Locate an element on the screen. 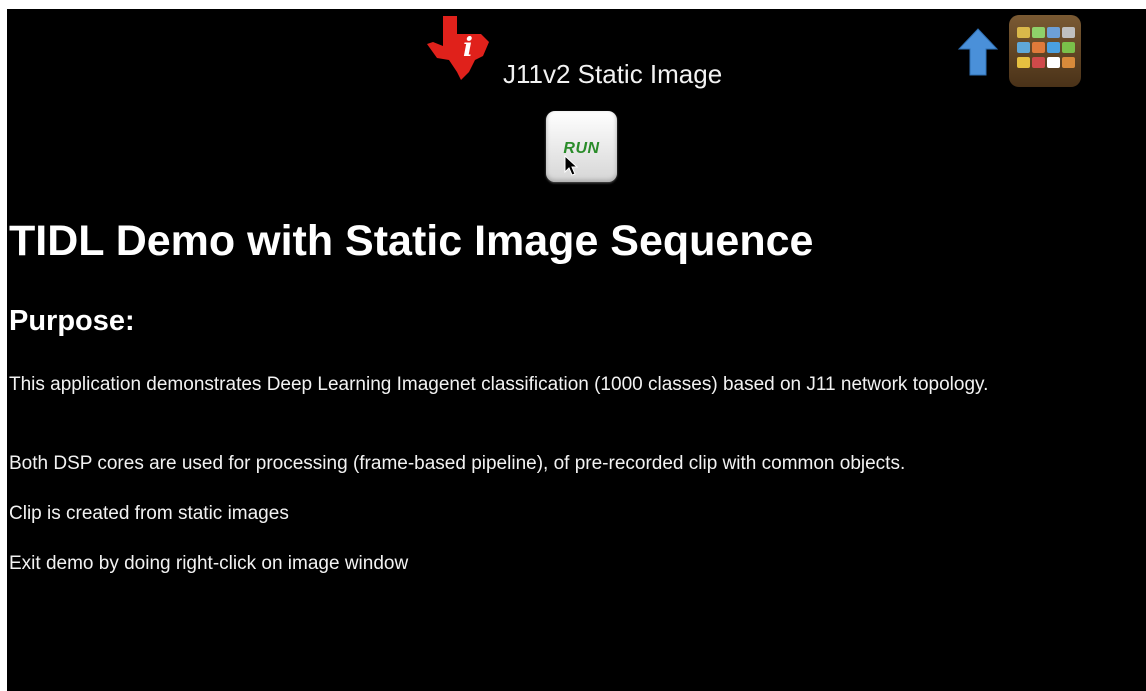 The width and height of the screenshot is (1146, 691). up-arrow-icon is located at coordinates (978, 52).